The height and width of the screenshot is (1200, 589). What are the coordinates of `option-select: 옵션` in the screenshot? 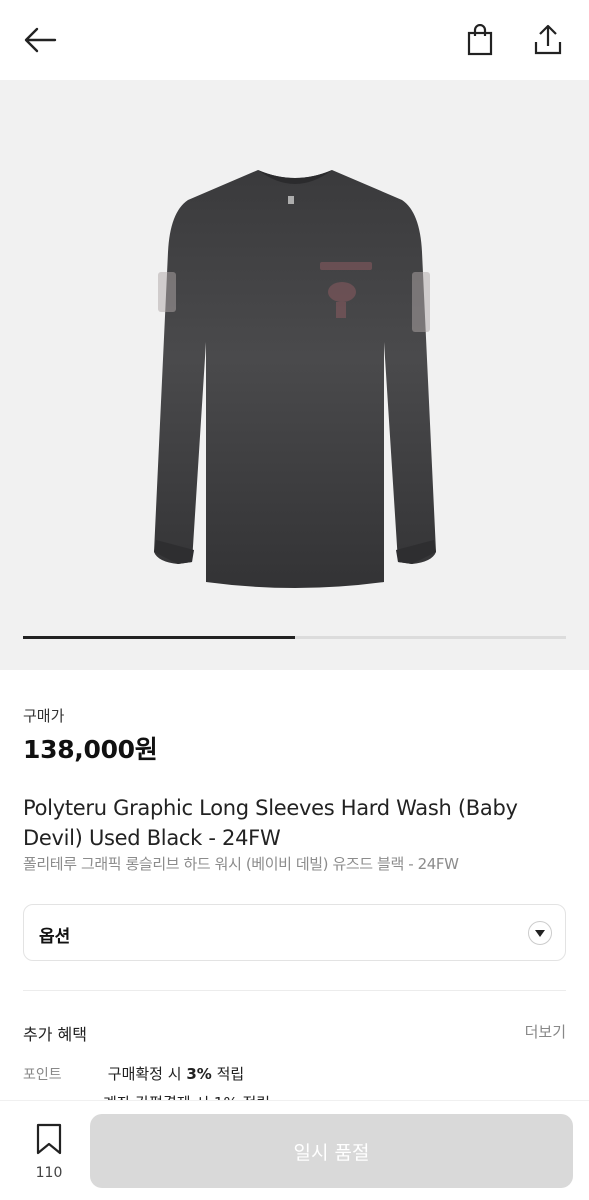 It's located at (294, 932).